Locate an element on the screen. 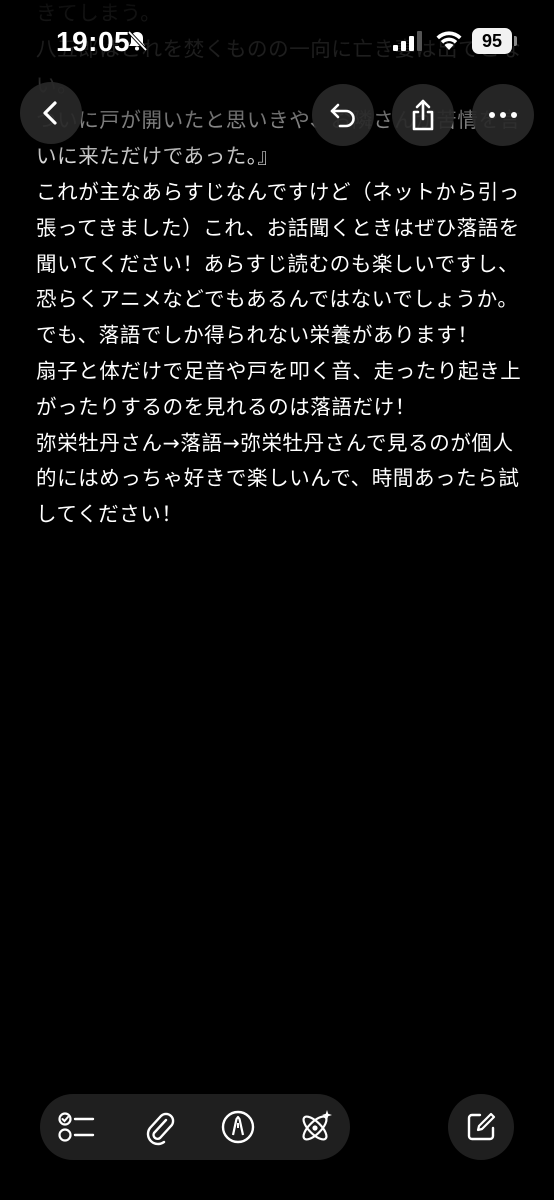 This screenshot has width=554, height=1200. more-icon is located at coordinates (503, 115).